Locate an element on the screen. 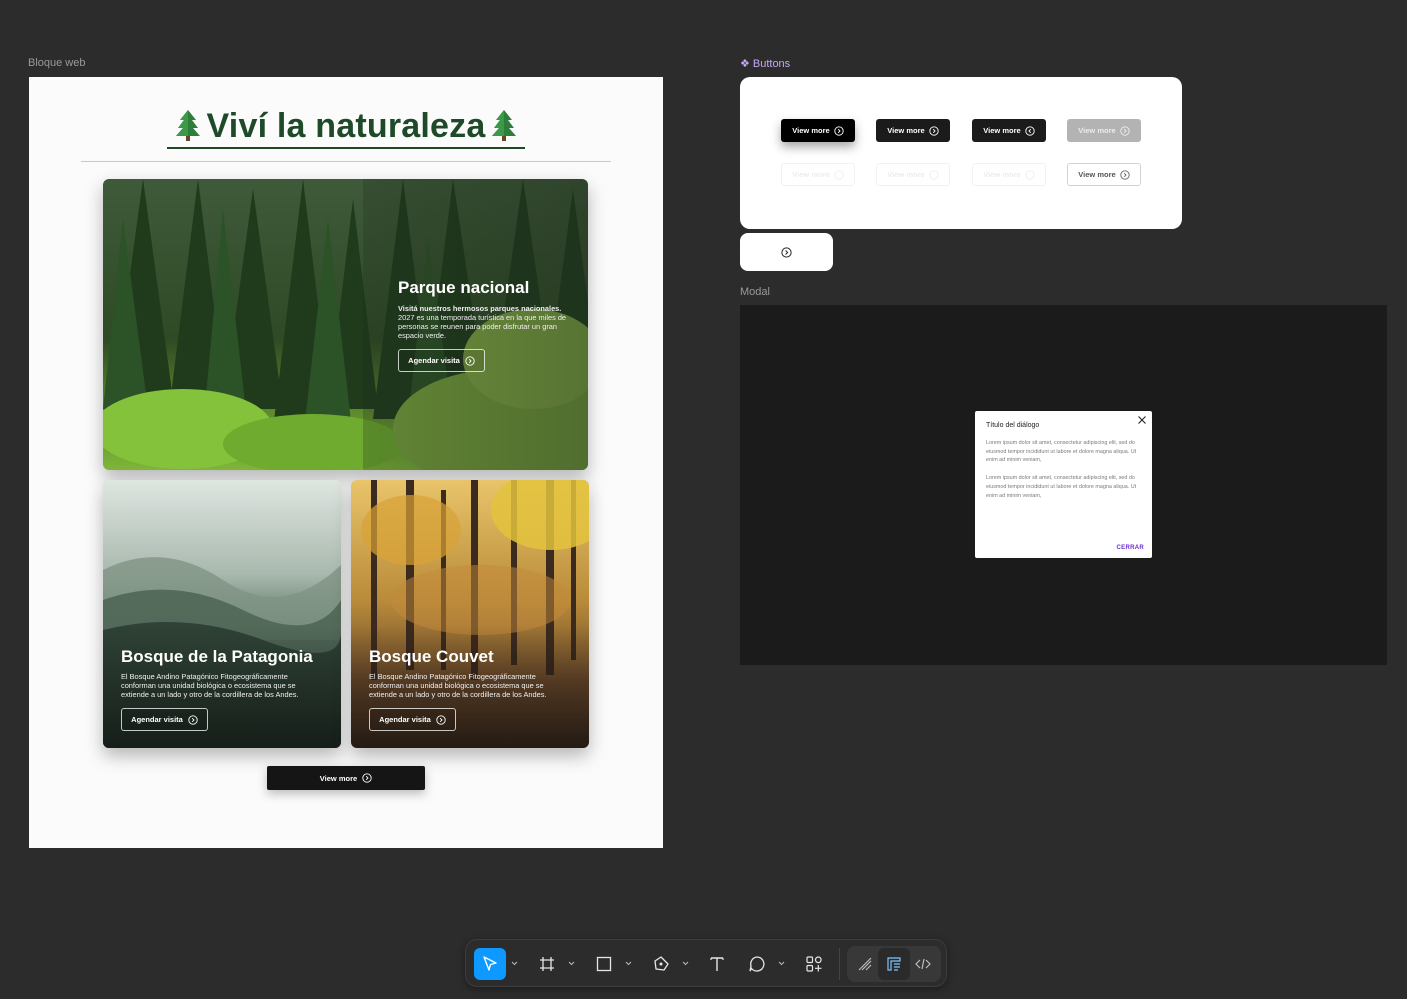 The height and width of the screenshot is (999, 1407). icon-button-frame is located at coordinates (786, 252).